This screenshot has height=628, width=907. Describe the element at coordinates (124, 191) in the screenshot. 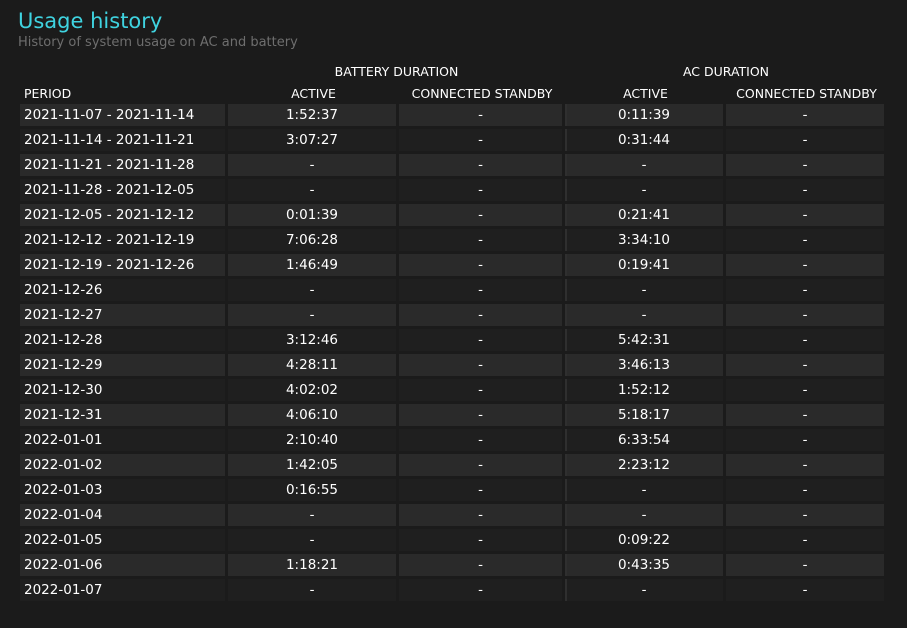

I see `cell-period: 2021-11-28 - 2021-12-05` at that location.